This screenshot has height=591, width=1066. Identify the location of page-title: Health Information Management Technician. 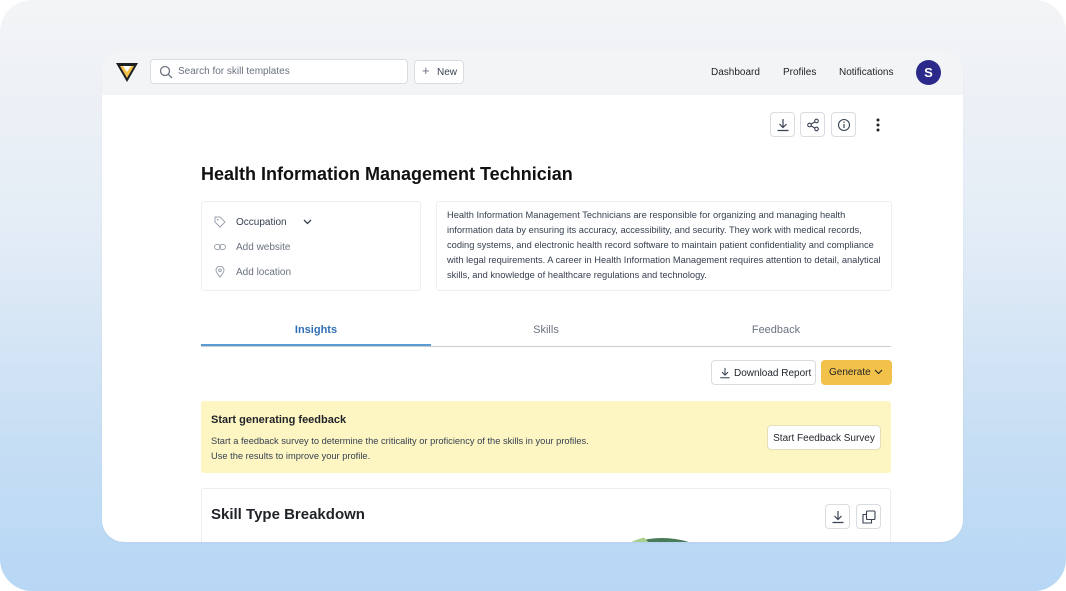
(387, 174).